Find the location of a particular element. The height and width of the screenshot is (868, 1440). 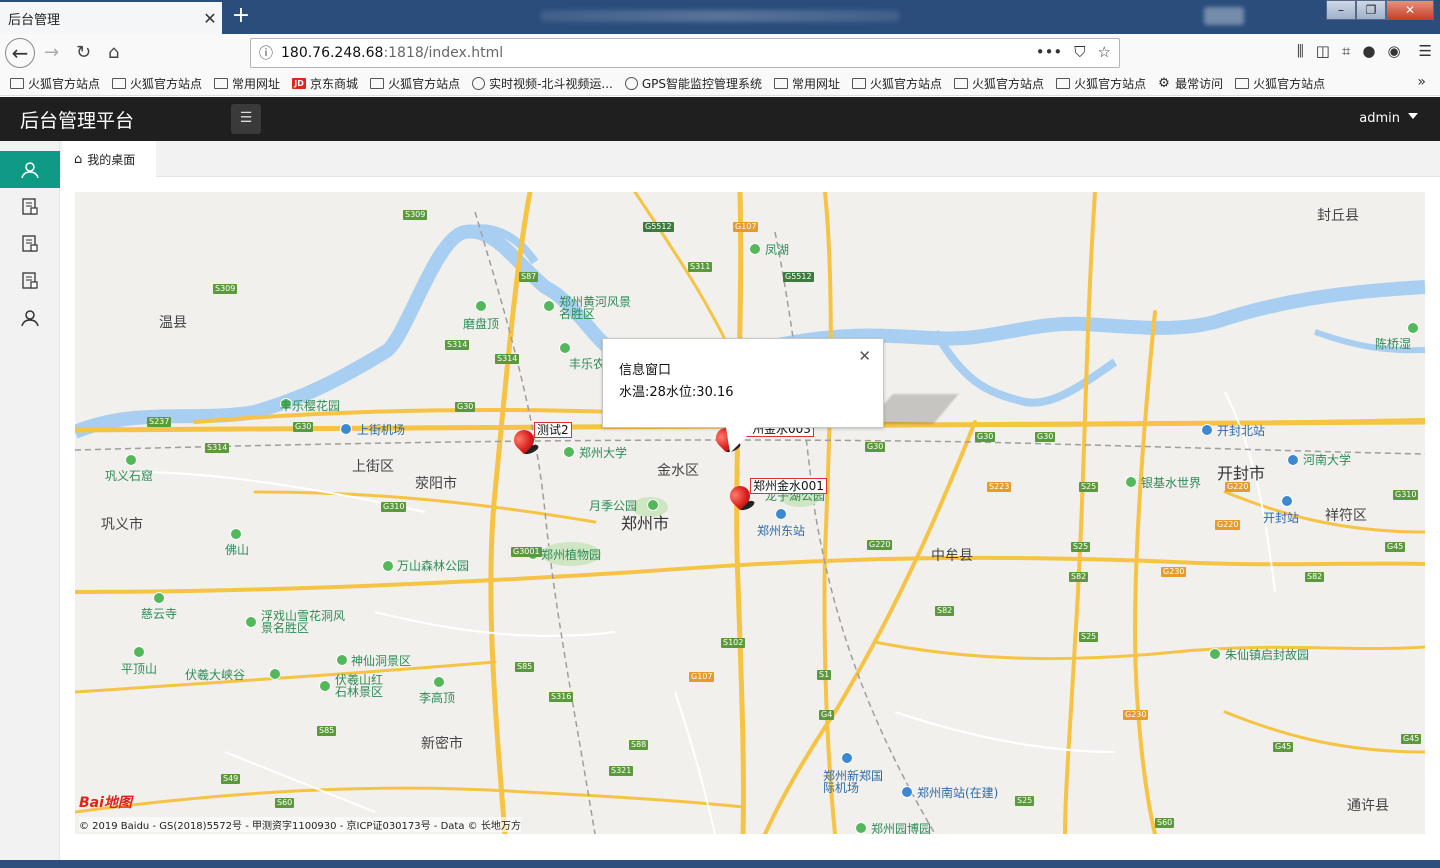

forward-arrow-icon: → is located at coordinates (51, 53).